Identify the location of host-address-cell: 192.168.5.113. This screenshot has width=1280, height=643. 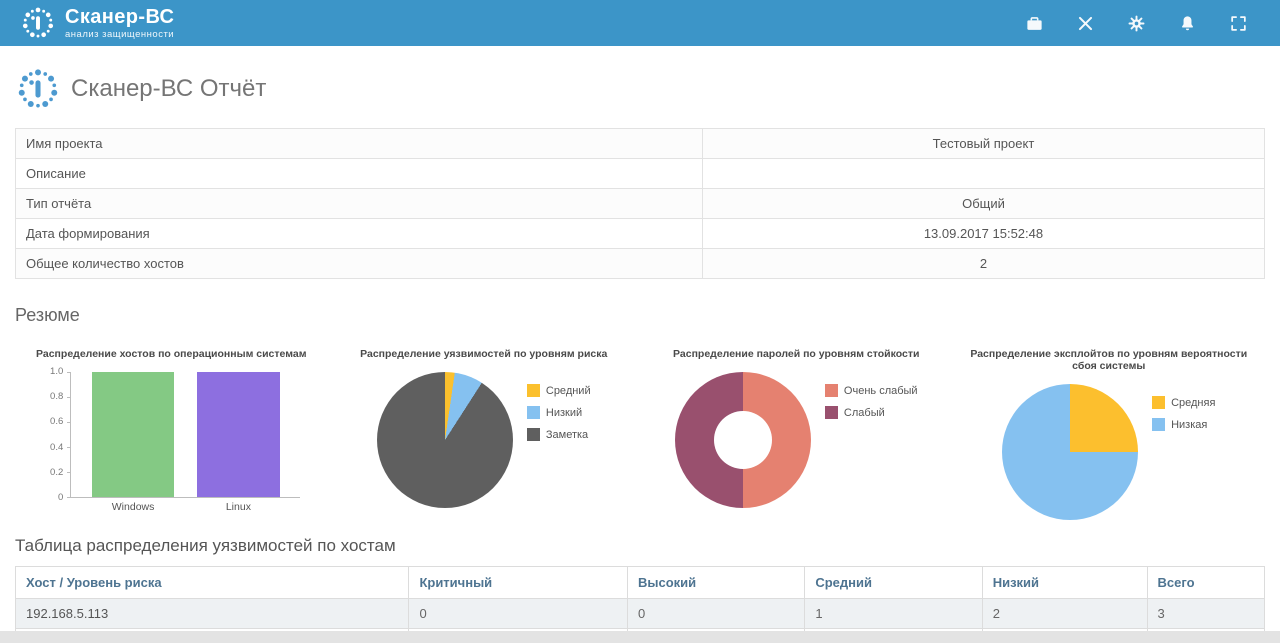
(212, 613).